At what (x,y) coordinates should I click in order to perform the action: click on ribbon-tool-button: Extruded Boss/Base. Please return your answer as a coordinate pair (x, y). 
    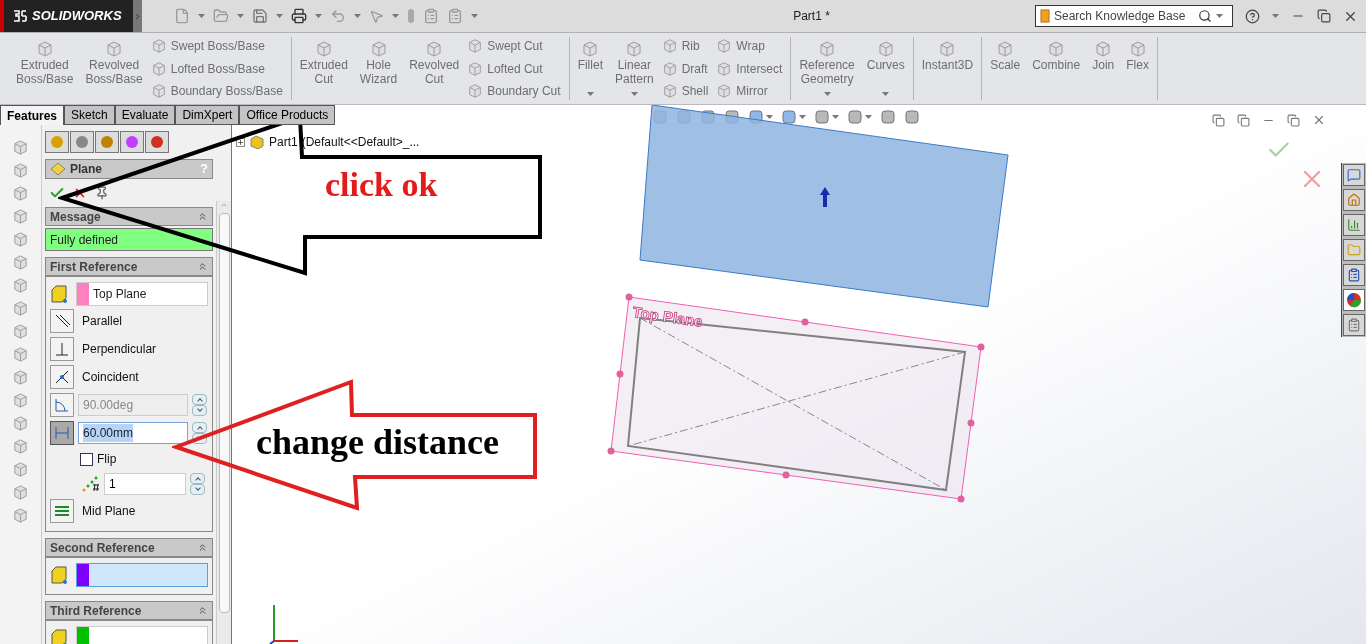
    Looking at the image, I should click on (45, 68).